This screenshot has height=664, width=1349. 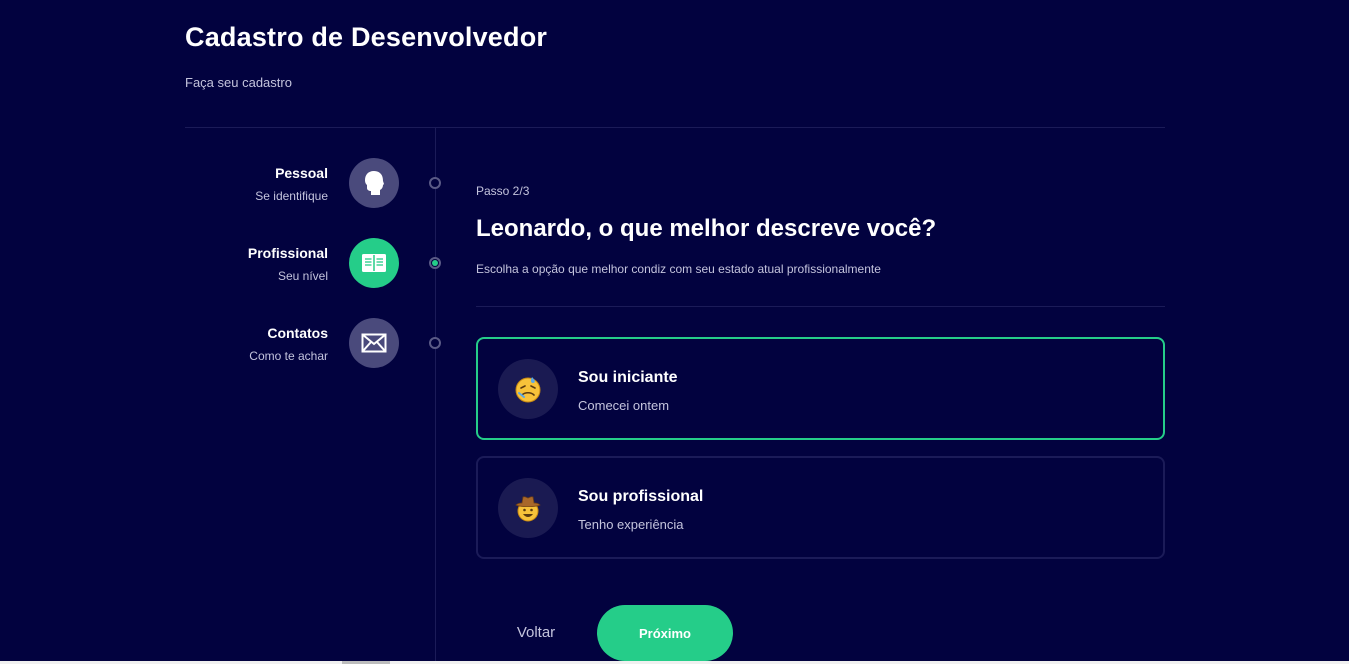 I want to click on step-dot-pessoal, so click(x=435, y=183).